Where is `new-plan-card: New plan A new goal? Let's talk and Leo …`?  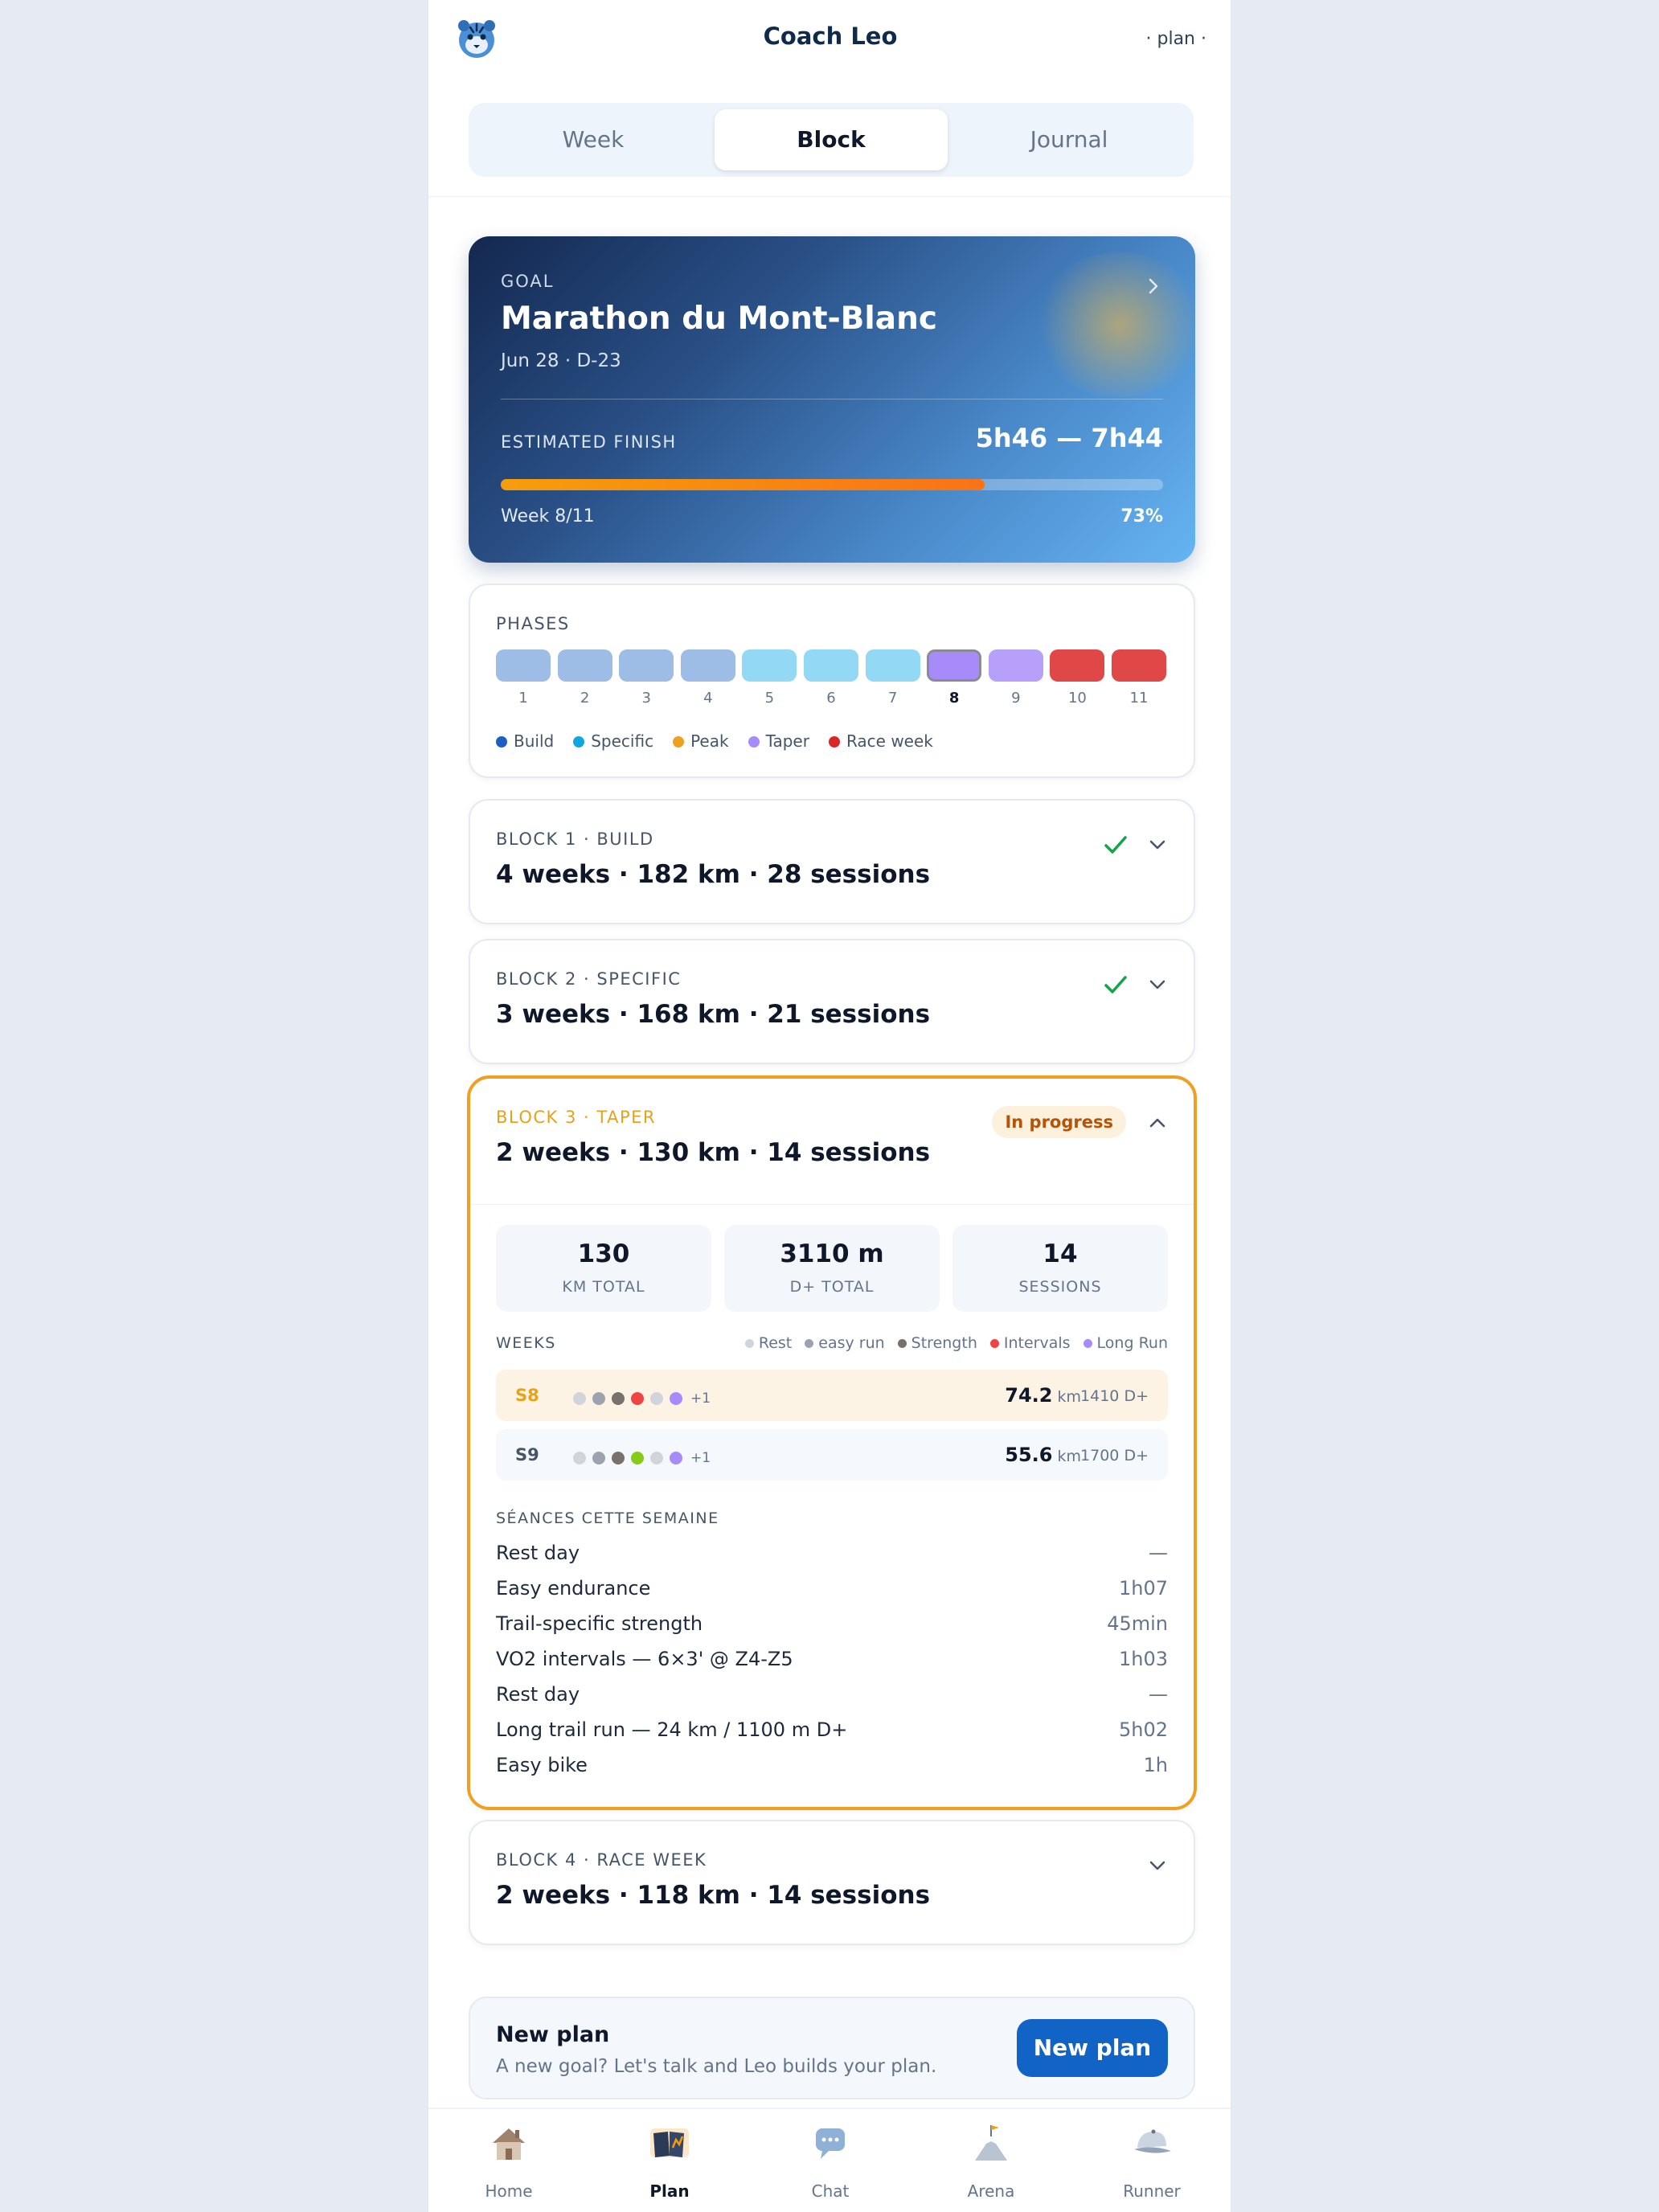
new-plan-card: New plan A new goal? Let's talk and Leo … is located at coordinates (832, 2048).